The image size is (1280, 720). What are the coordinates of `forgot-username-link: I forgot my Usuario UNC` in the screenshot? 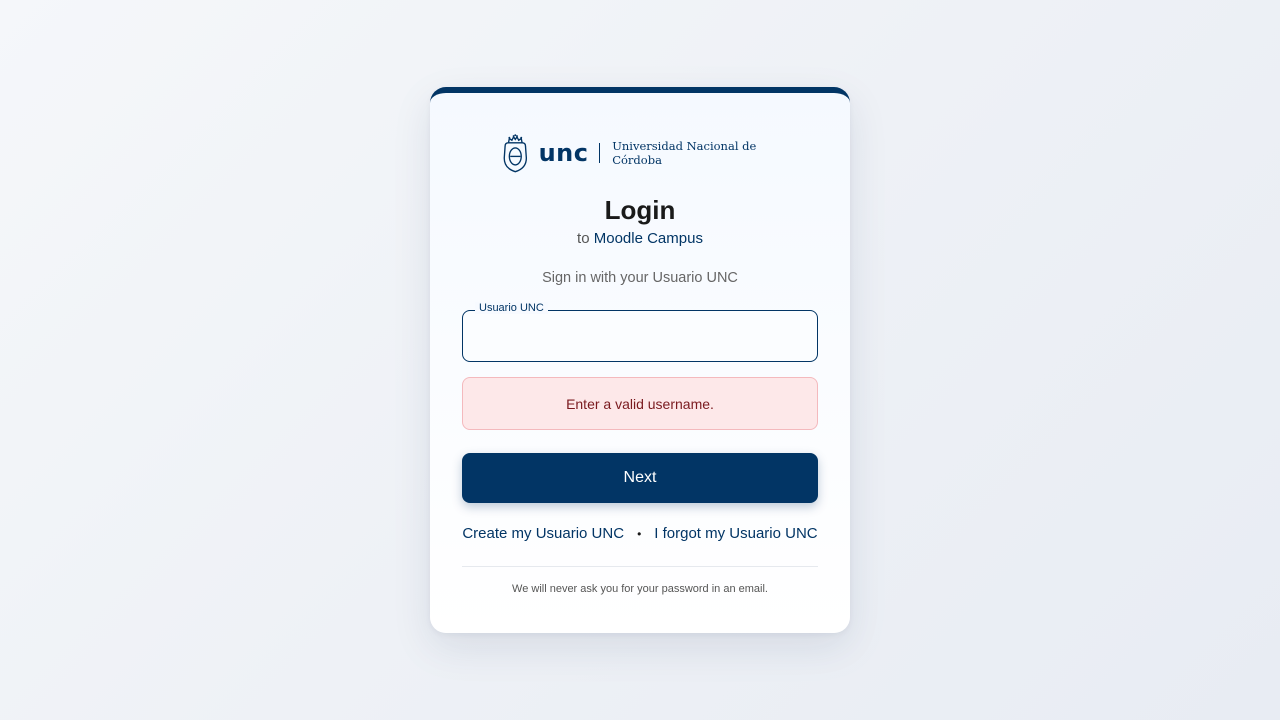 It's located at (735, 533).